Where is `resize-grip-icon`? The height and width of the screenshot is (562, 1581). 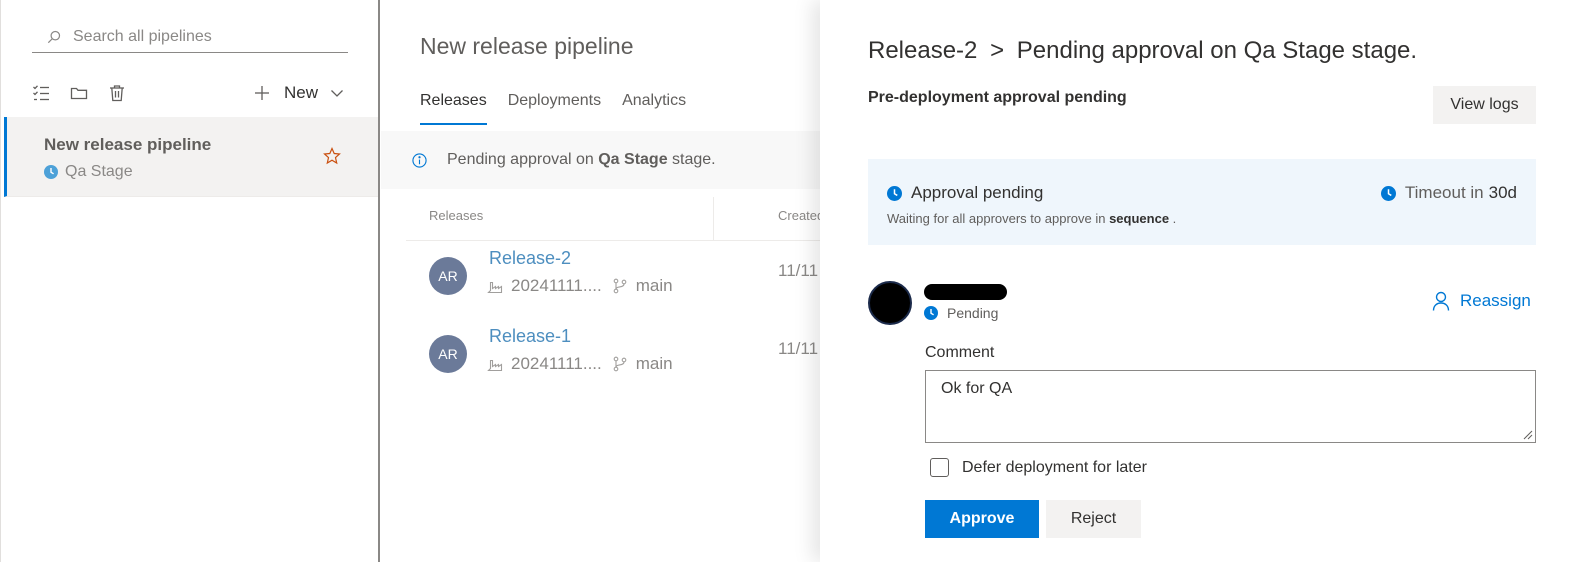 resize-grip-icon is located at coordinates (1527, 434).